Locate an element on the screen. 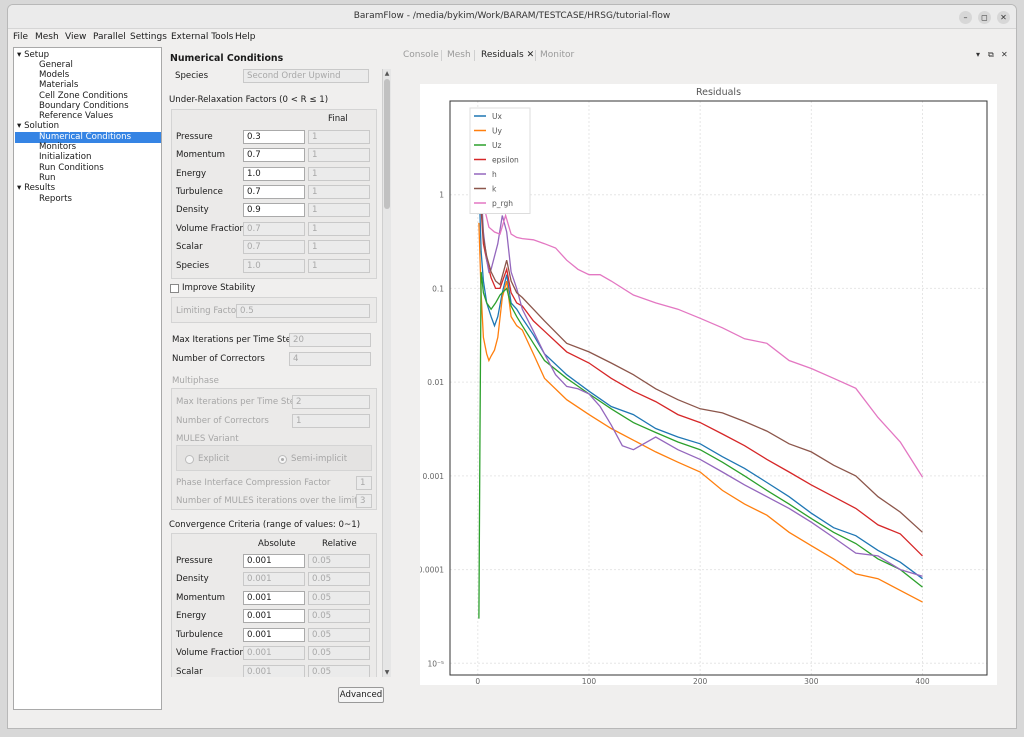 The image size is (1024, 737). relax-scalar-input: 0.7 is located at coordinates (274, 247).